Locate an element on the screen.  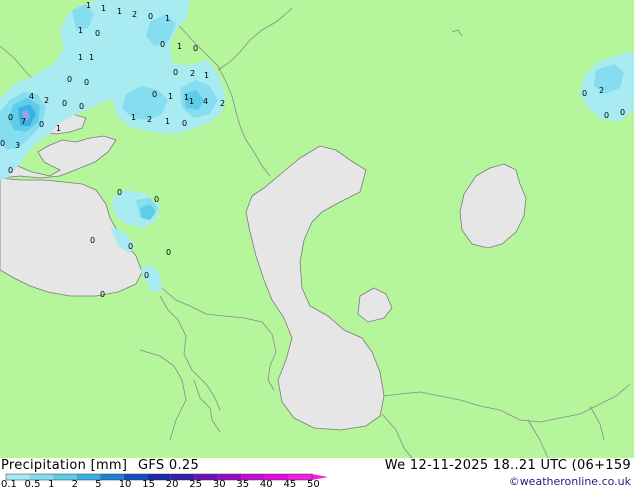
map-title: Precipitation [mm] is located at coordinates (64, 465).